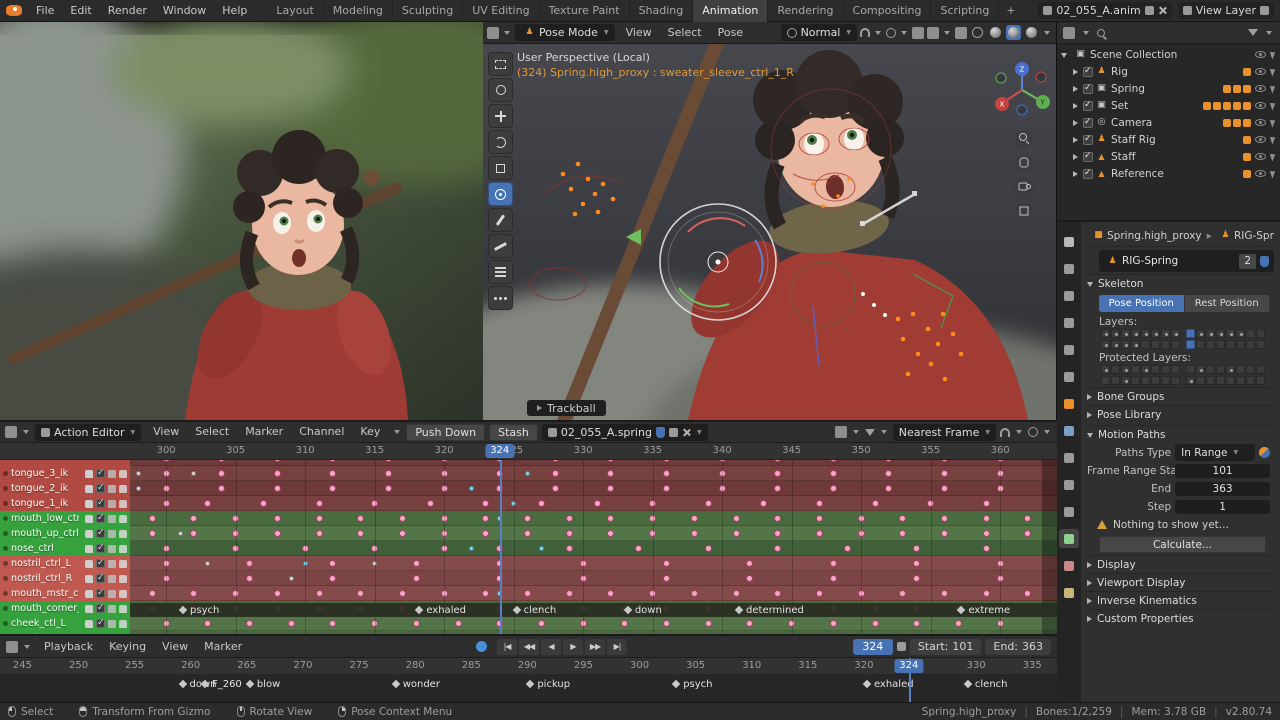 The width and height of the screenshot is (1280, 720). Describe the element at coordinates (617, 646) in the screenshot. I see `jump-to-end-button: ▶|` at that location.